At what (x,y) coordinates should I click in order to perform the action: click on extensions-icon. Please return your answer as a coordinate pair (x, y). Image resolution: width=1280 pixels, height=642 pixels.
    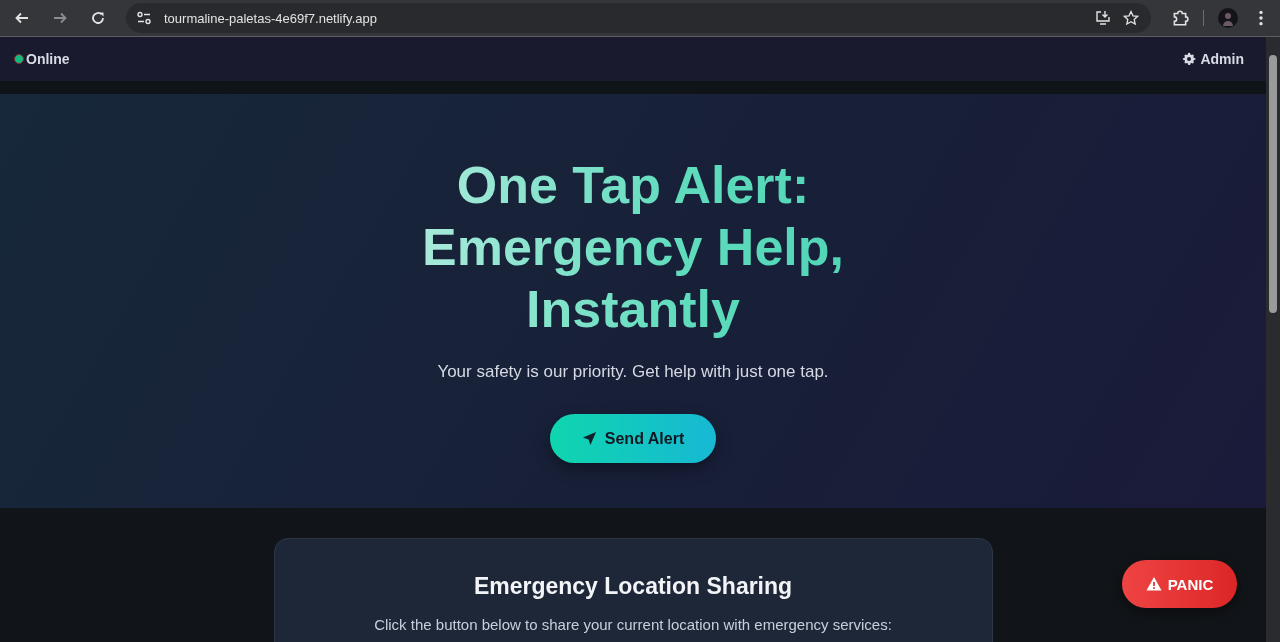
    Looking at the image, I should click on (1180, 18).